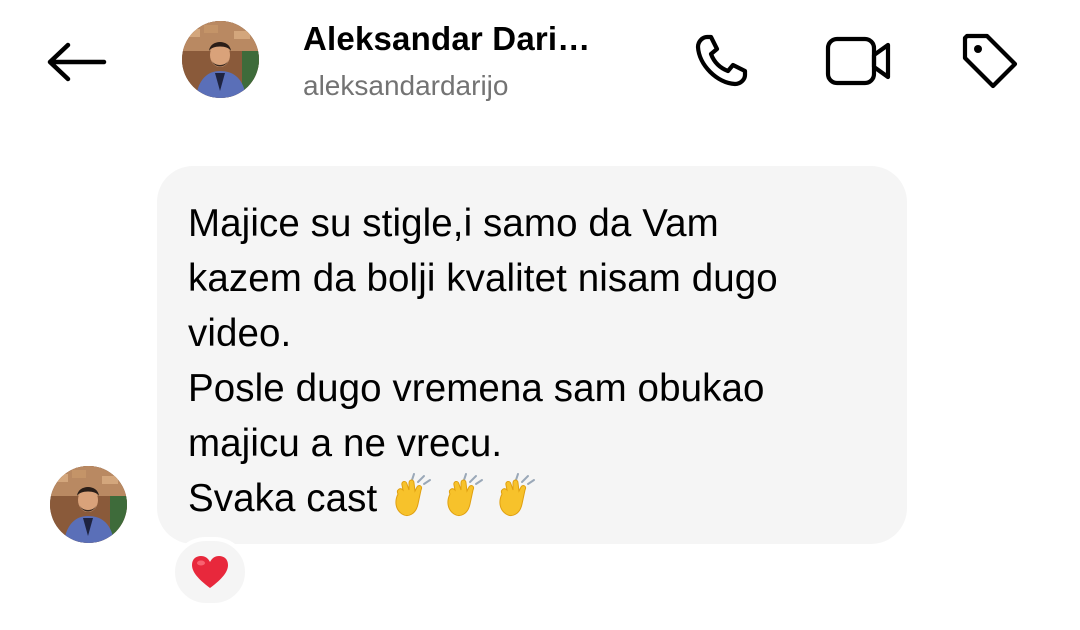 Image resolution: width=1080 pixels, height=630 pixels. What do you see at coordinates (240, 333) in the screenshot?
I see `message-line: video.` at bounding box center [240, 333].